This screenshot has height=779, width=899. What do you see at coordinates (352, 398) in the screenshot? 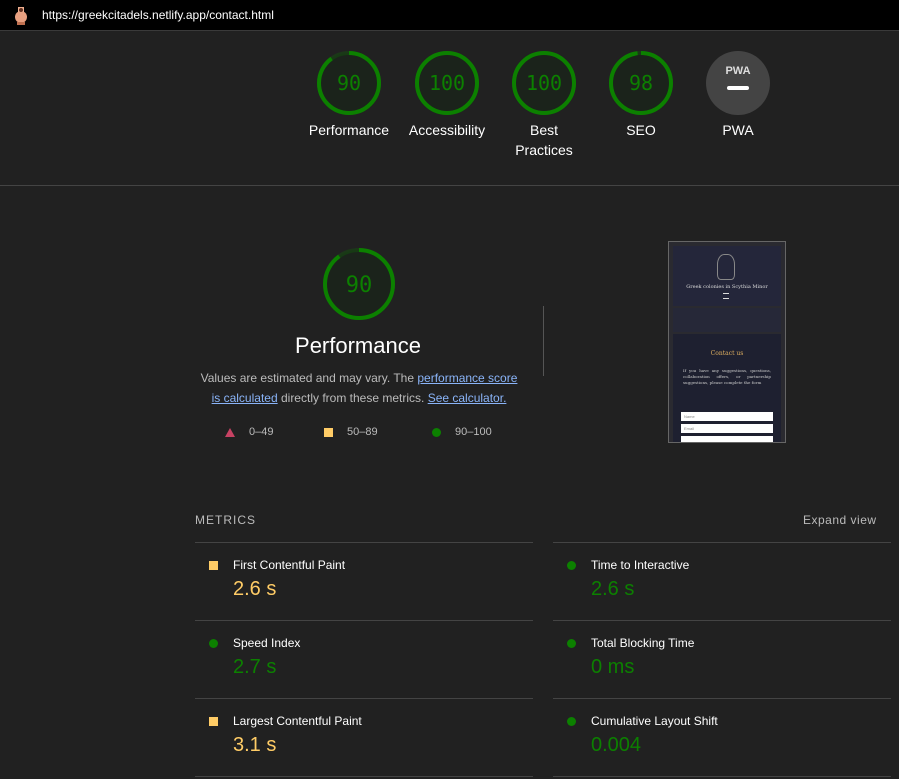
I see `desc-text-2: directly from these metrics.` at bounding box center [352, 398].